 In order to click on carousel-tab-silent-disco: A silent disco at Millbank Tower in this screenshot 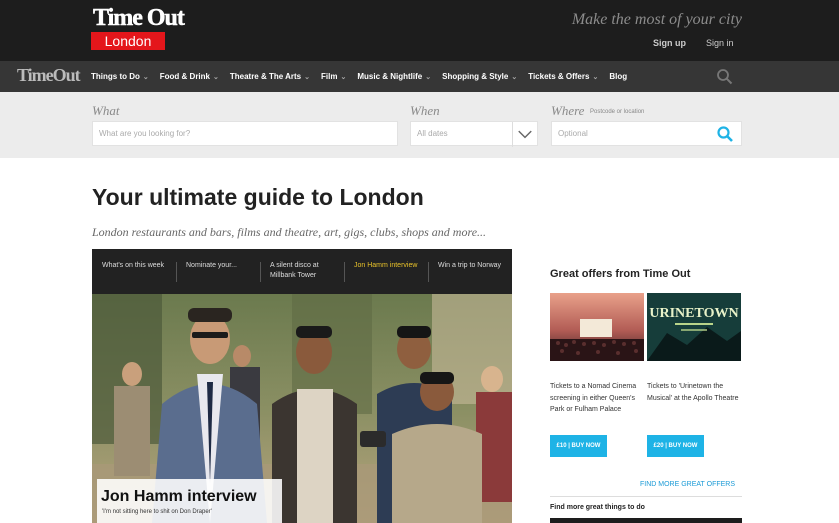, I will do `click(302, 271)`.